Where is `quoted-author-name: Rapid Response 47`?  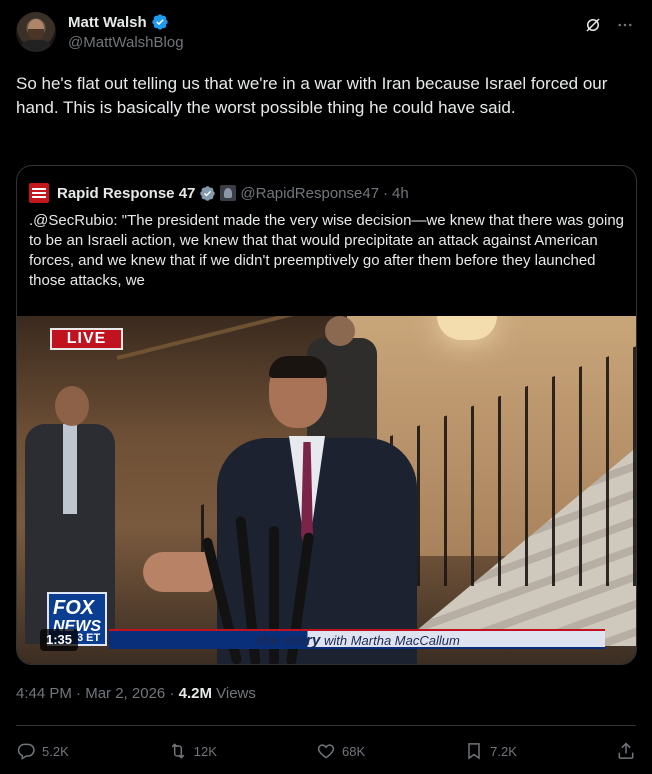
quoted-author-name: Rapid Response 47 is located at coordinates (126, 193).